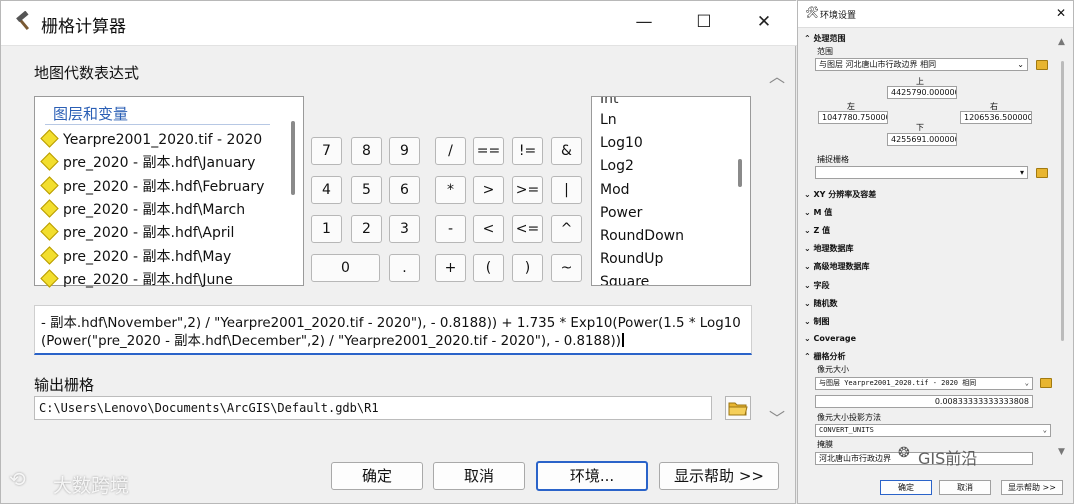  Describe the element at coordinates (326, 229) in the screenshot. I see `key-button: 1` at that location.